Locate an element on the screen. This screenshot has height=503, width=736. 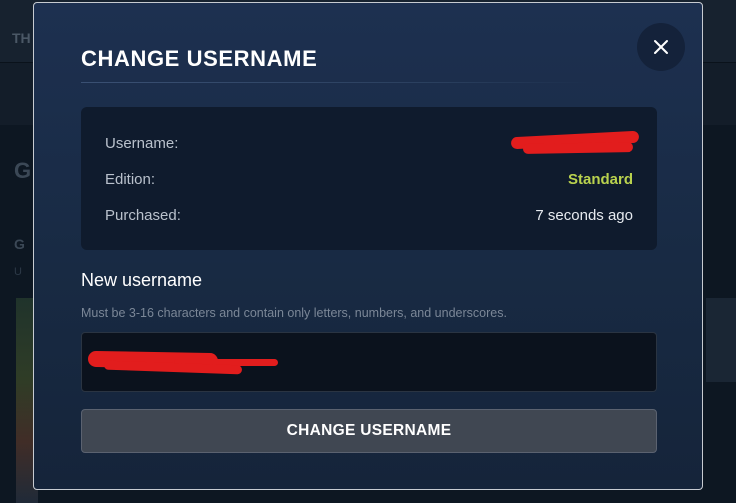
modal-title: CHANGE USERNAME is located at coordinates (199, 58).